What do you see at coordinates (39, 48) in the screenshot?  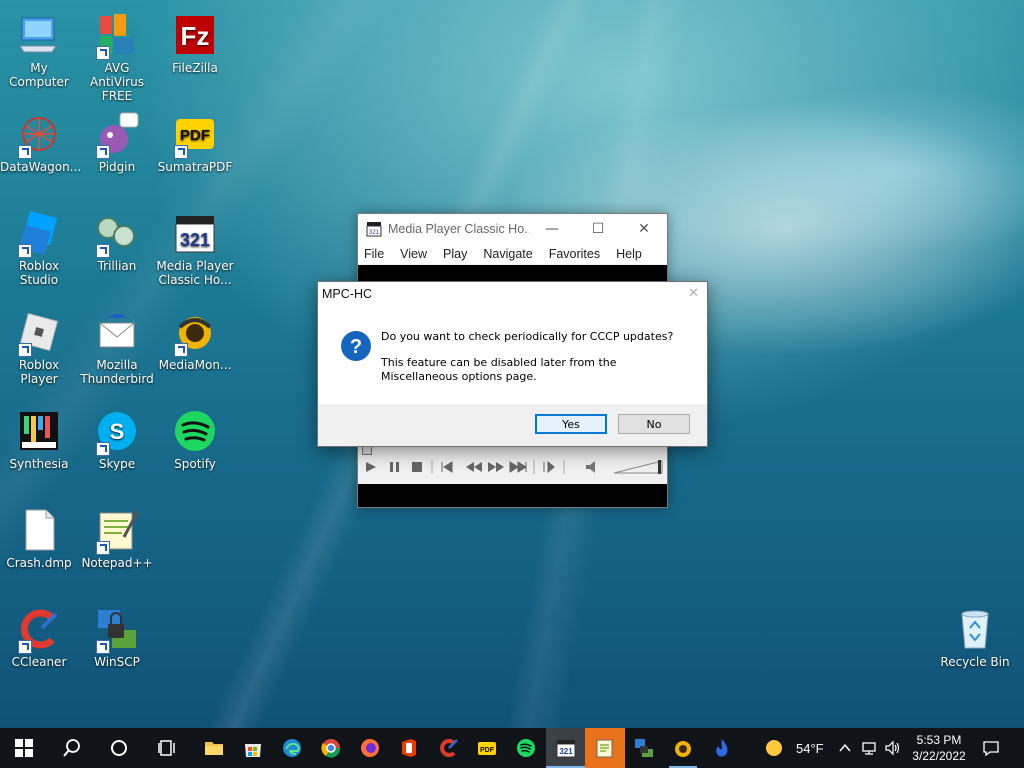 I see `desktop-icon-my-computer: My Computer` at bounding box center [39, 48].